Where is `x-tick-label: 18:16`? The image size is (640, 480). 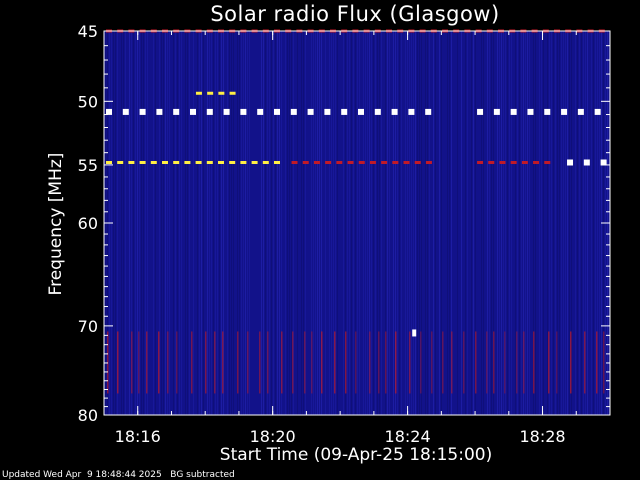
x-tick-label: 18:16 is located at coordinates (138, 436).